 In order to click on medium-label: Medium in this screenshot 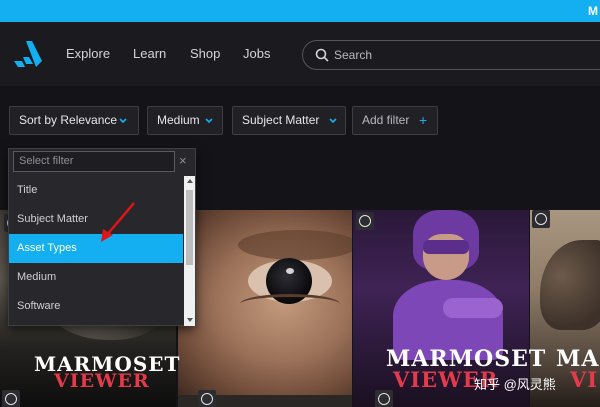, I will do `click(178, 120)`.